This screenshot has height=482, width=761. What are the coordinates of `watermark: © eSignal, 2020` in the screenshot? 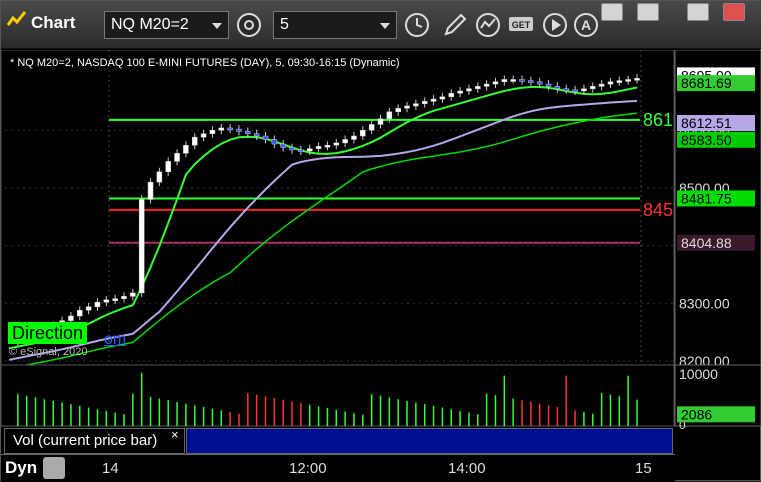 It's located at (48, 352).